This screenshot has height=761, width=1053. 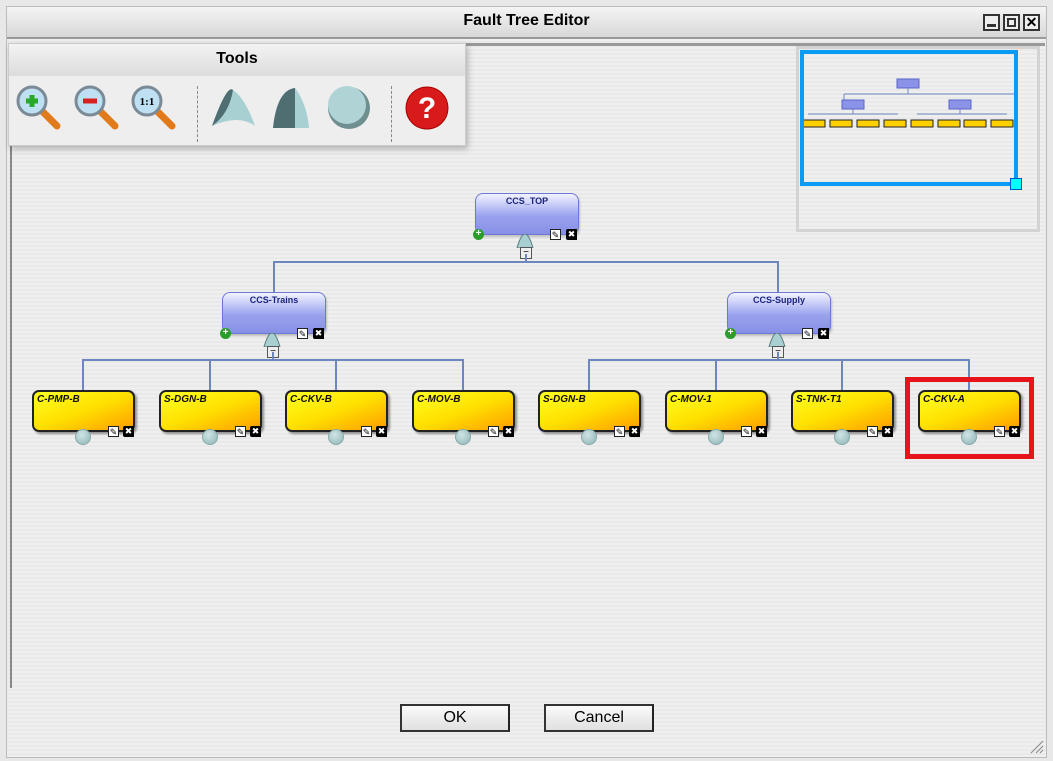 I want to click on gate-node: CCS-Trains, so click(x=274, y=313).